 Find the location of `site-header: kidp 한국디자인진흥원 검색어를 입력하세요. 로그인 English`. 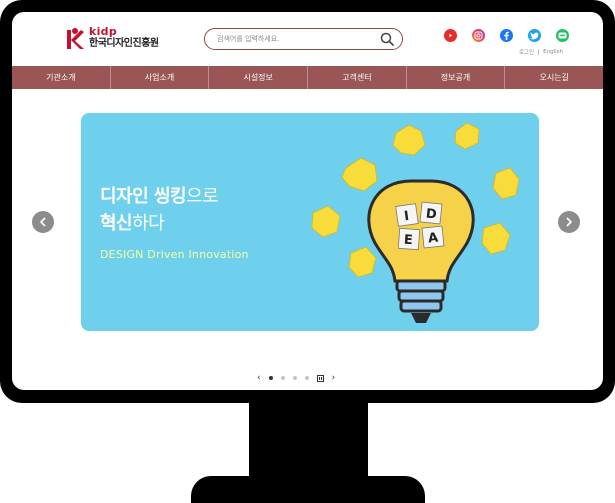

site-header: kidp 한국디자인진흥원 검색어를 입력하세요. 로그인 English is located at coordinates (307, 39).